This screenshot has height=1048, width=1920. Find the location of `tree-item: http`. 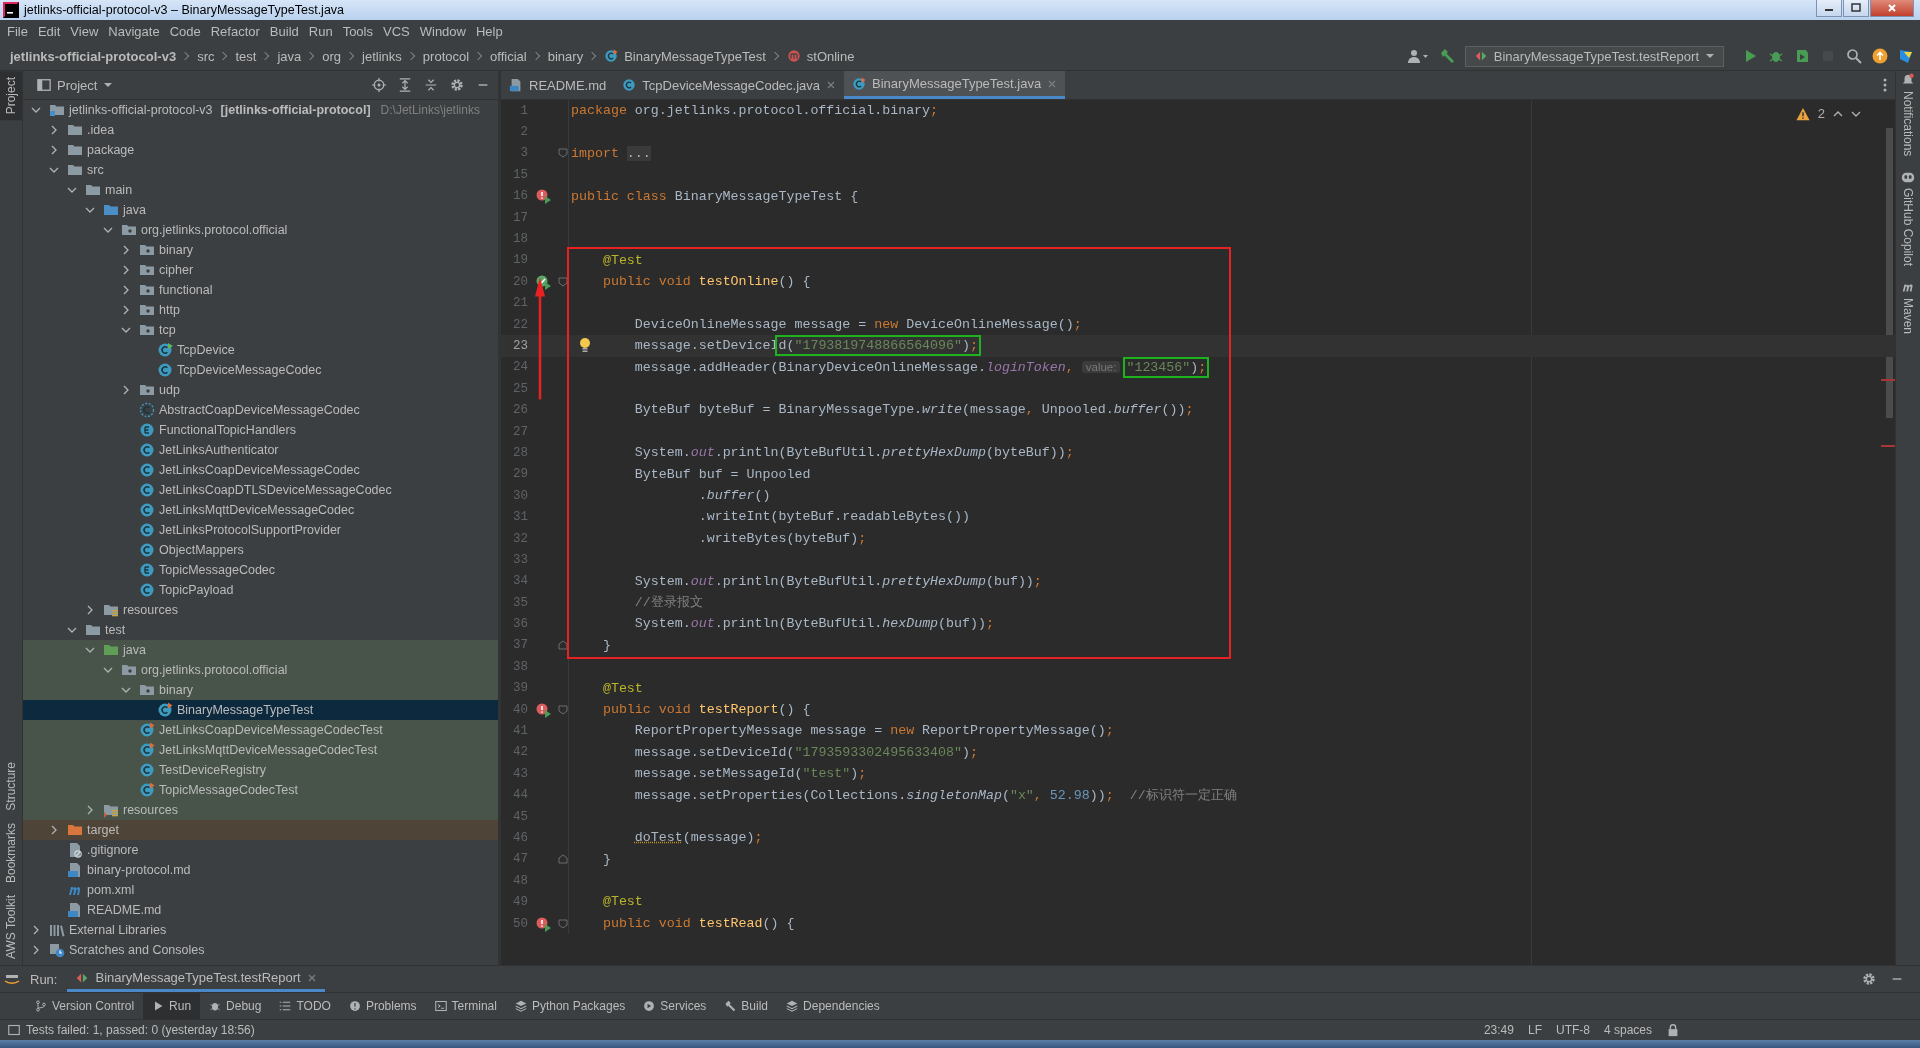

tree-item: http is located at coordinates (260, 310).